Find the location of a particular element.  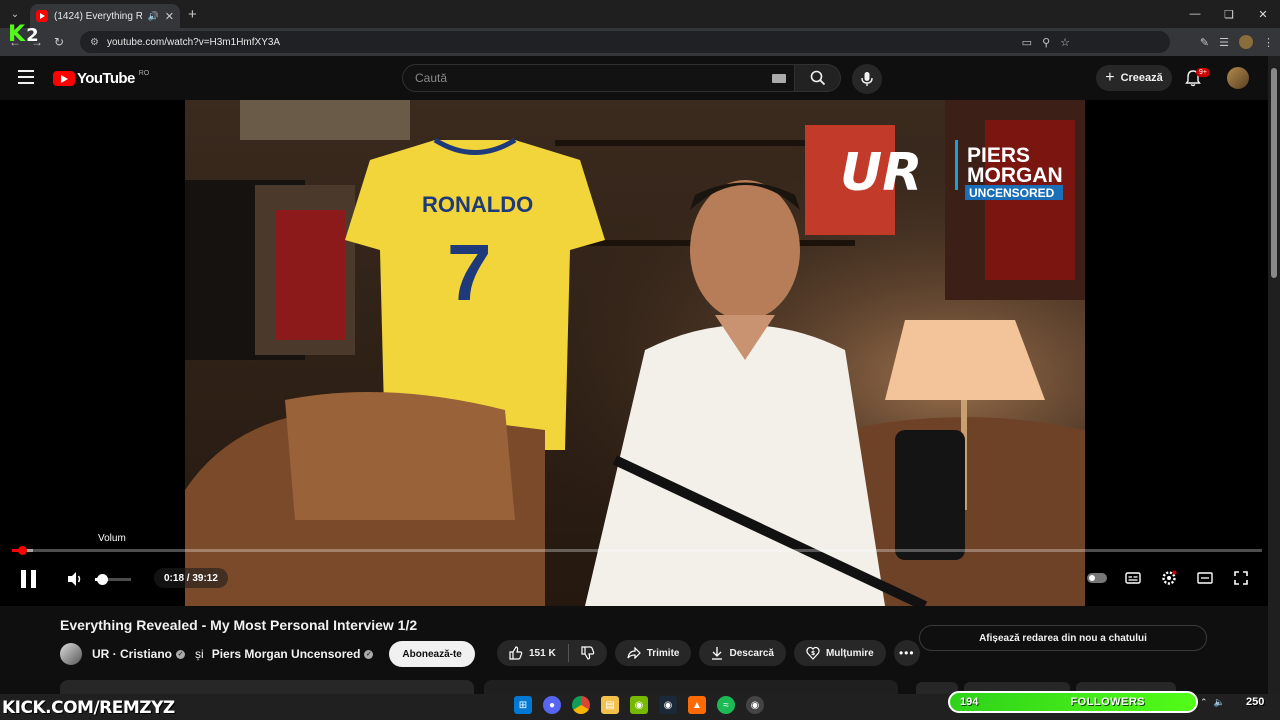

cast-icon: ▭ is located at coordinates (1027, 42).